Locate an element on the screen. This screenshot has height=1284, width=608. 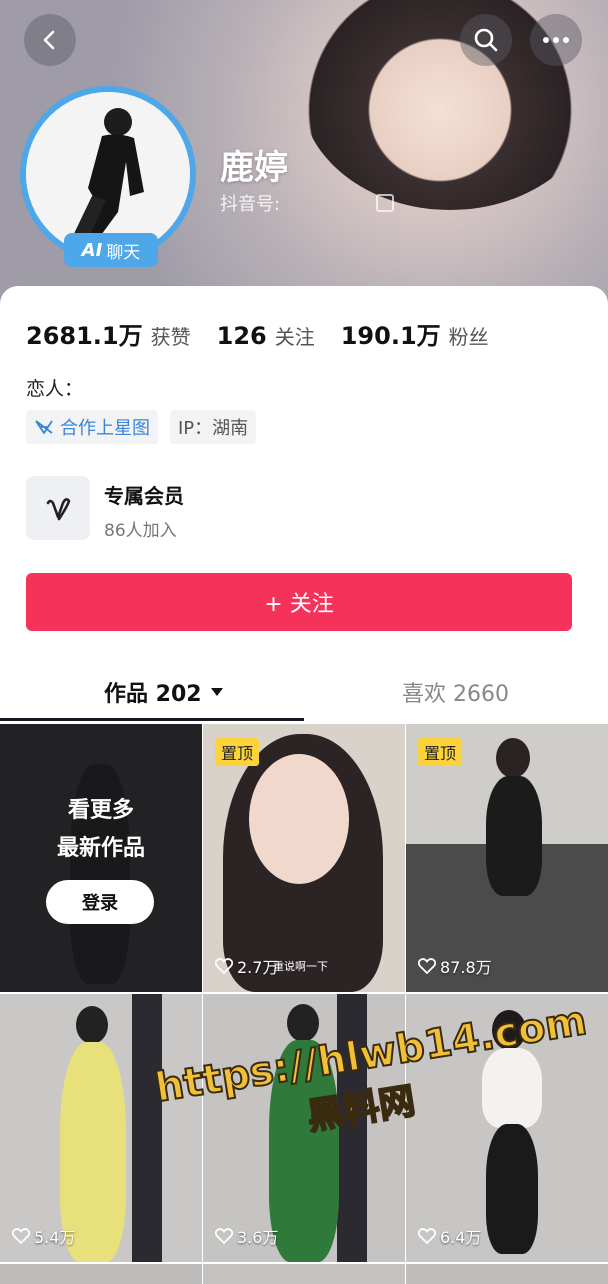
membership-v-icon is located at coordinates (58, 509).